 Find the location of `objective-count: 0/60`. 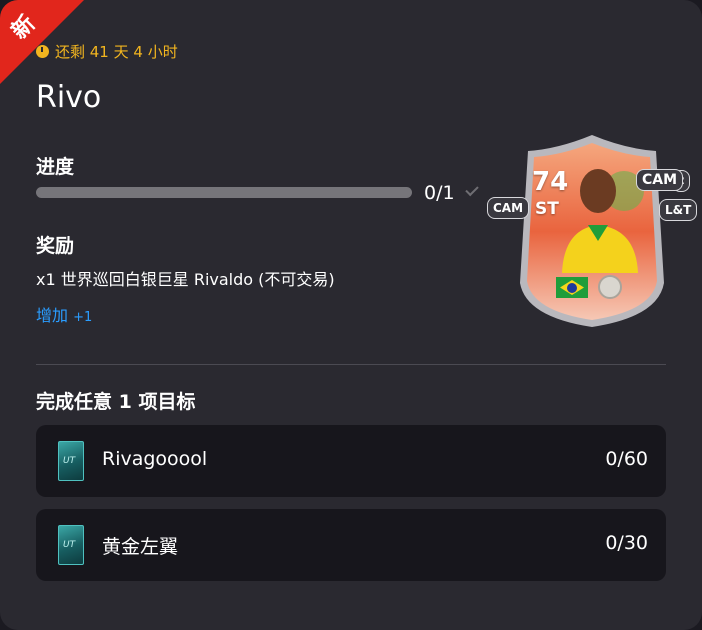

objective-count: 0/60 is located at coordinates (626, 459).